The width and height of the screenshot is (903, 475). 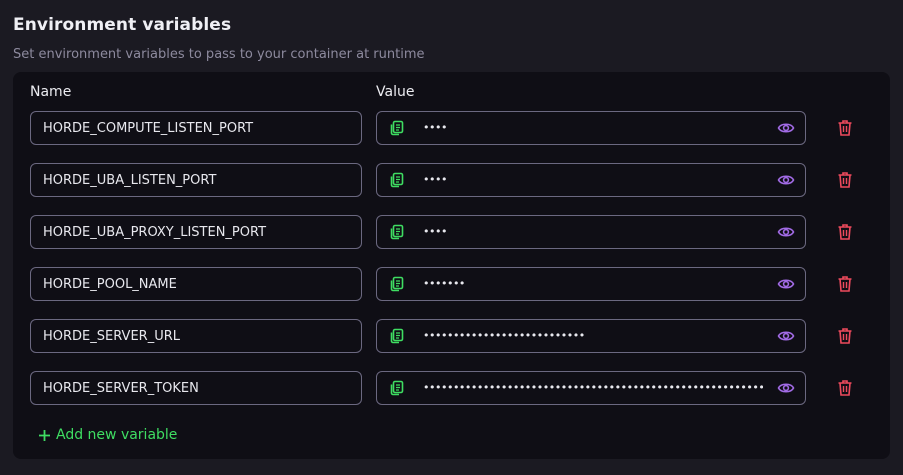 What do you see at coordinates (196, 336) in the screenshot?
I see `variable-name-input: HORDE_SERVER_URL` at bounding box center [196, 336].